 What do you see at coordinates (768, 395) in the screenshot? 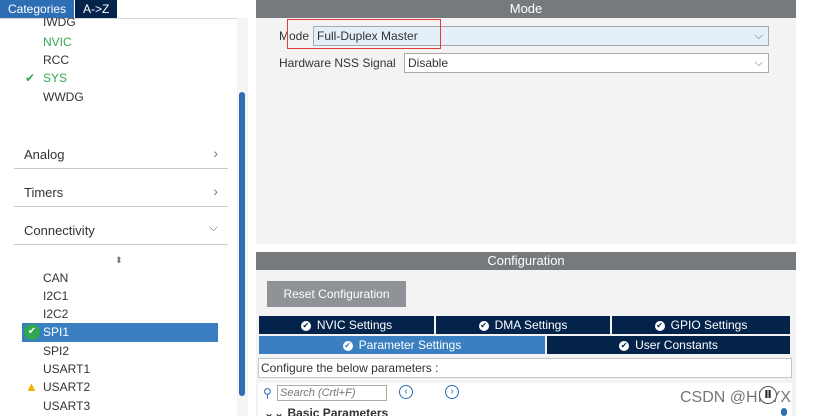
I see `watermark-badge-icon: Ⅱ` at bounding box center [768, 395].